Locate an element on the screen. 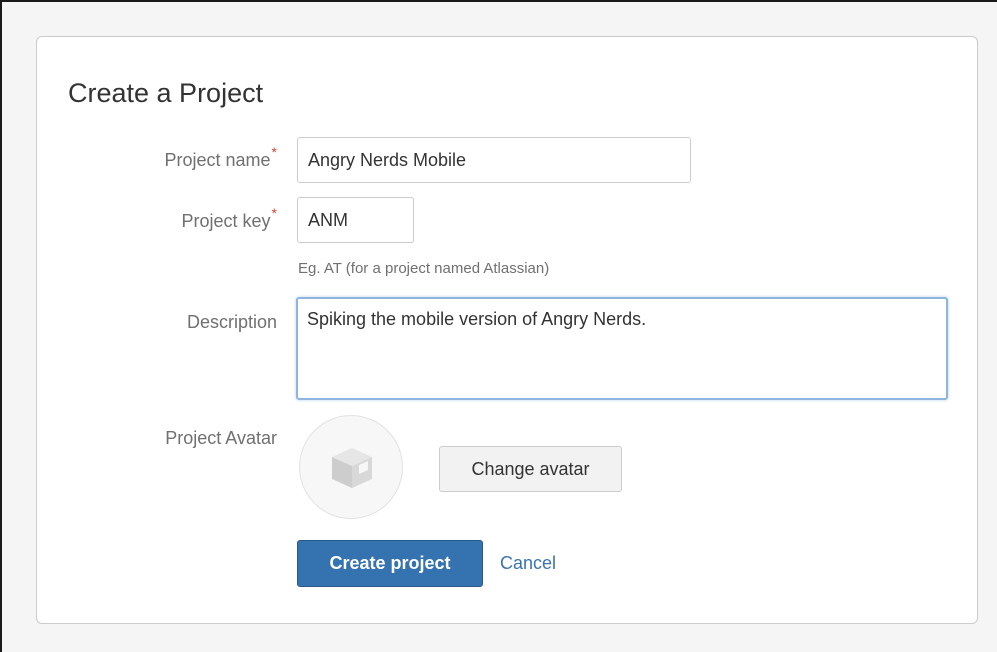 This screenshot has width=997, height=652. cancel-link: Cancel is located at coordinates (528, 563).